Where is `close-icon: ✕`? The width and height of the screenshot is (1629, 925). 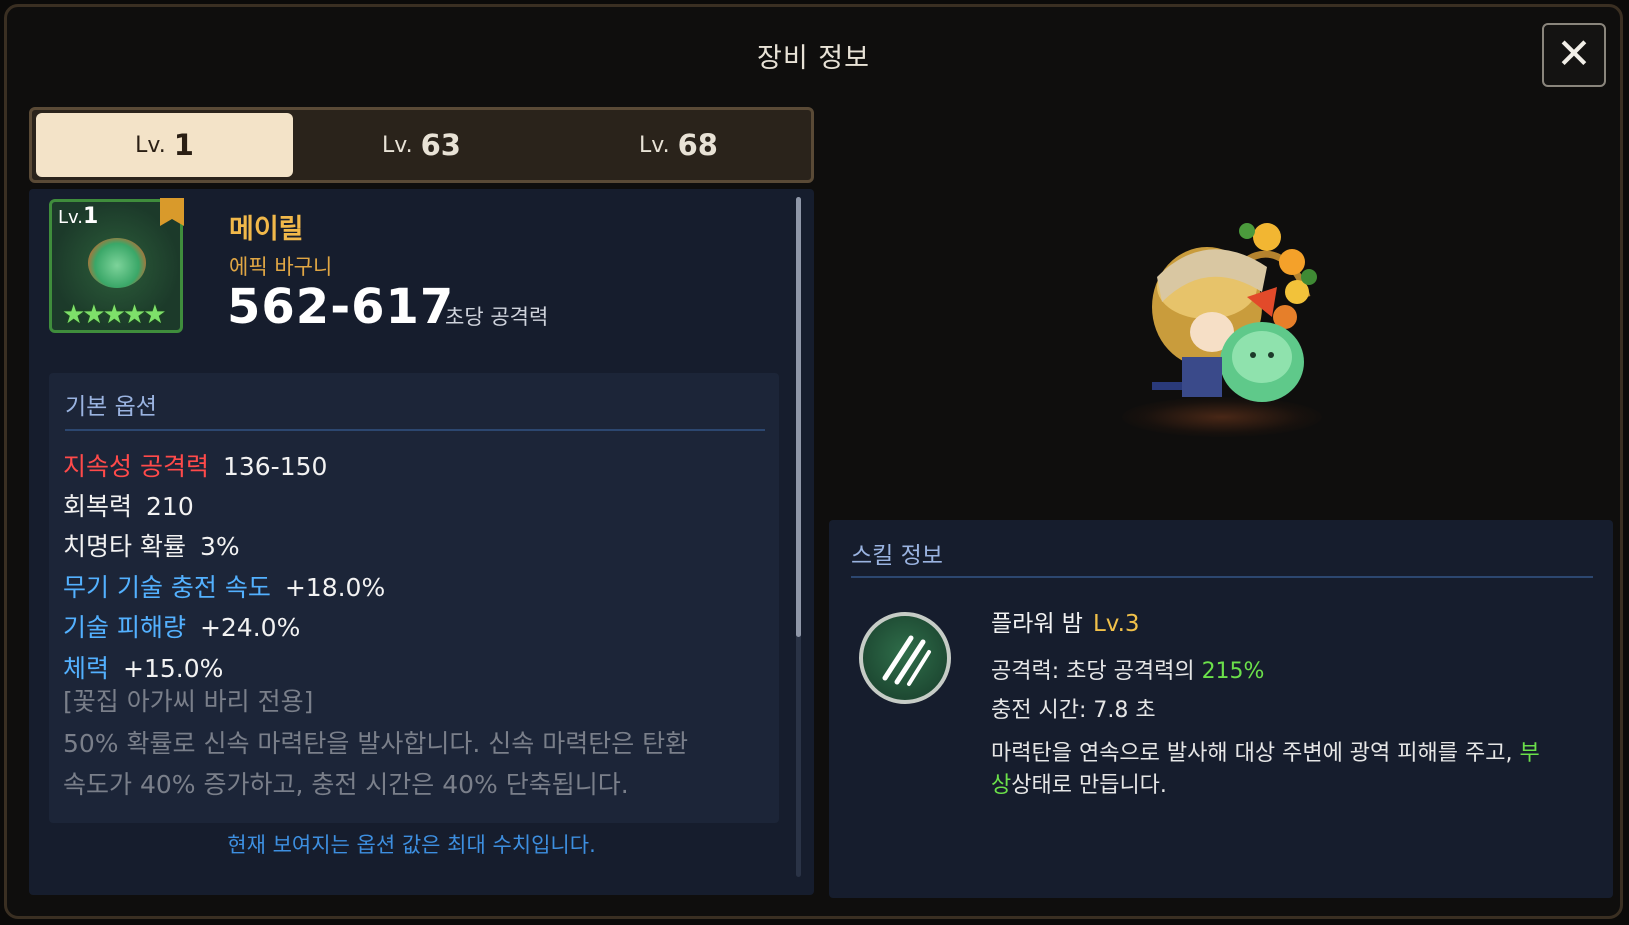 close-icon: ✕ is located at coordinates (1574, 53).